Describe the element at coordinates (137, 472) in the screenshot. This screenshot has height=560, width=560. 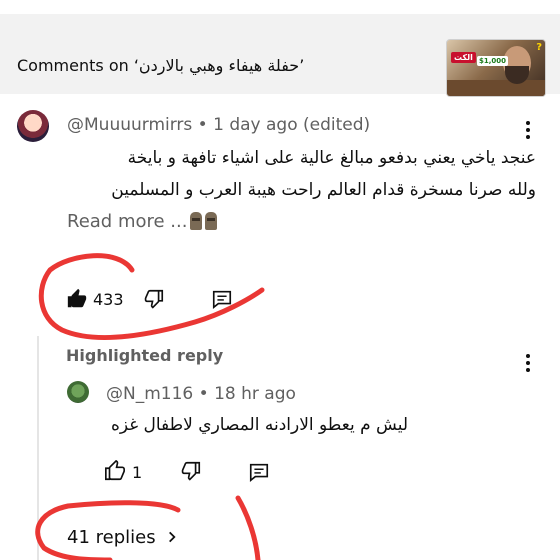
I see `like-count: 1` at that location.